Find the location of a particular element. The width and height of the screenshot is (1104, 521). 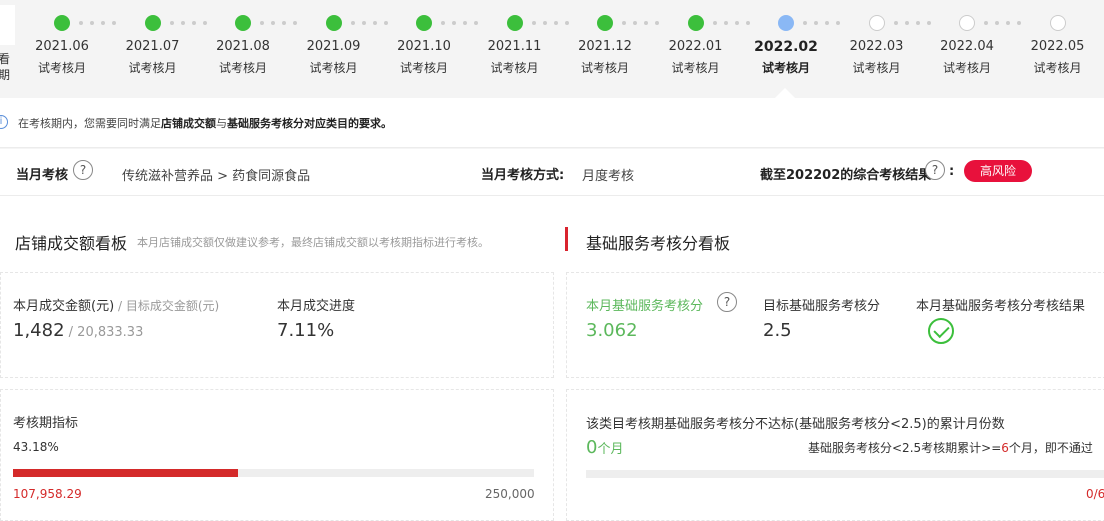

period-progress-fill is located at coordinates (125, 473).